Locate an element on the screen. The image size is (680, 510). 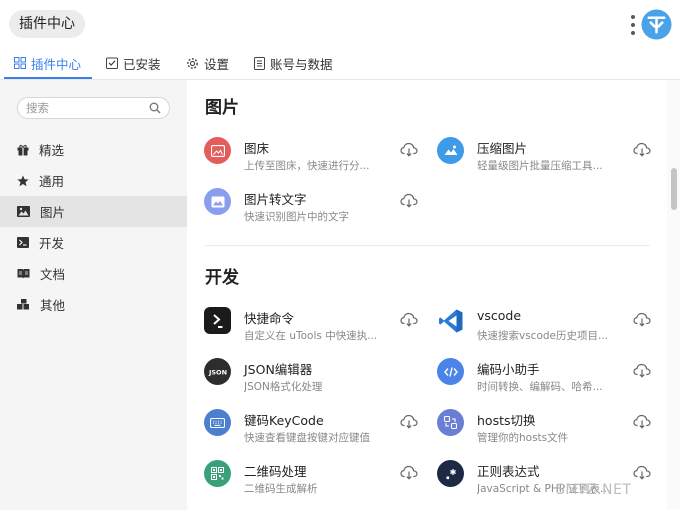
tab-account-data: 账号与数据 is located at coordinates (293, 63).